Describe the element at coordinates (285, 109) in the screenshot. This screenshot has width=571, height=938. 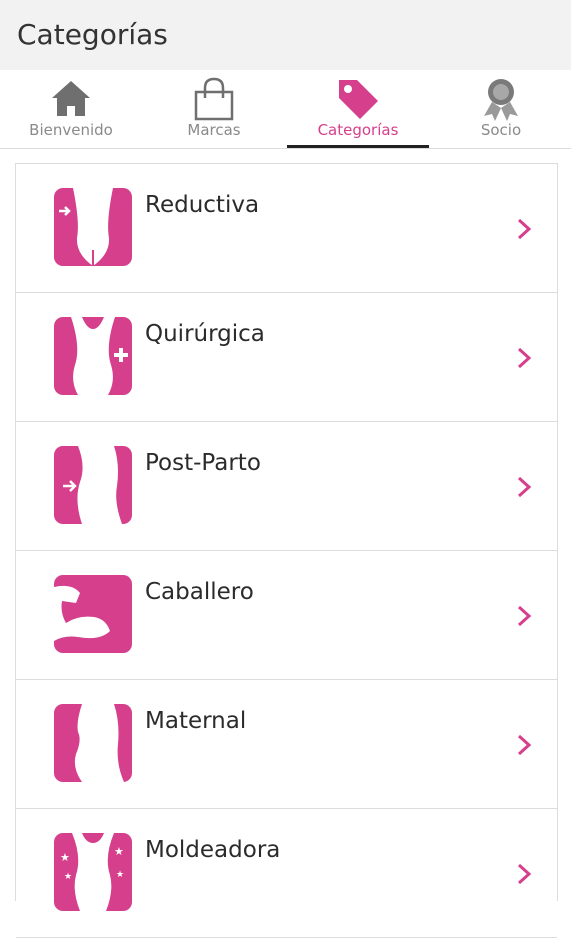
I see `tab-bar: Bienvenido Marcas Categorías Socio` at that location.